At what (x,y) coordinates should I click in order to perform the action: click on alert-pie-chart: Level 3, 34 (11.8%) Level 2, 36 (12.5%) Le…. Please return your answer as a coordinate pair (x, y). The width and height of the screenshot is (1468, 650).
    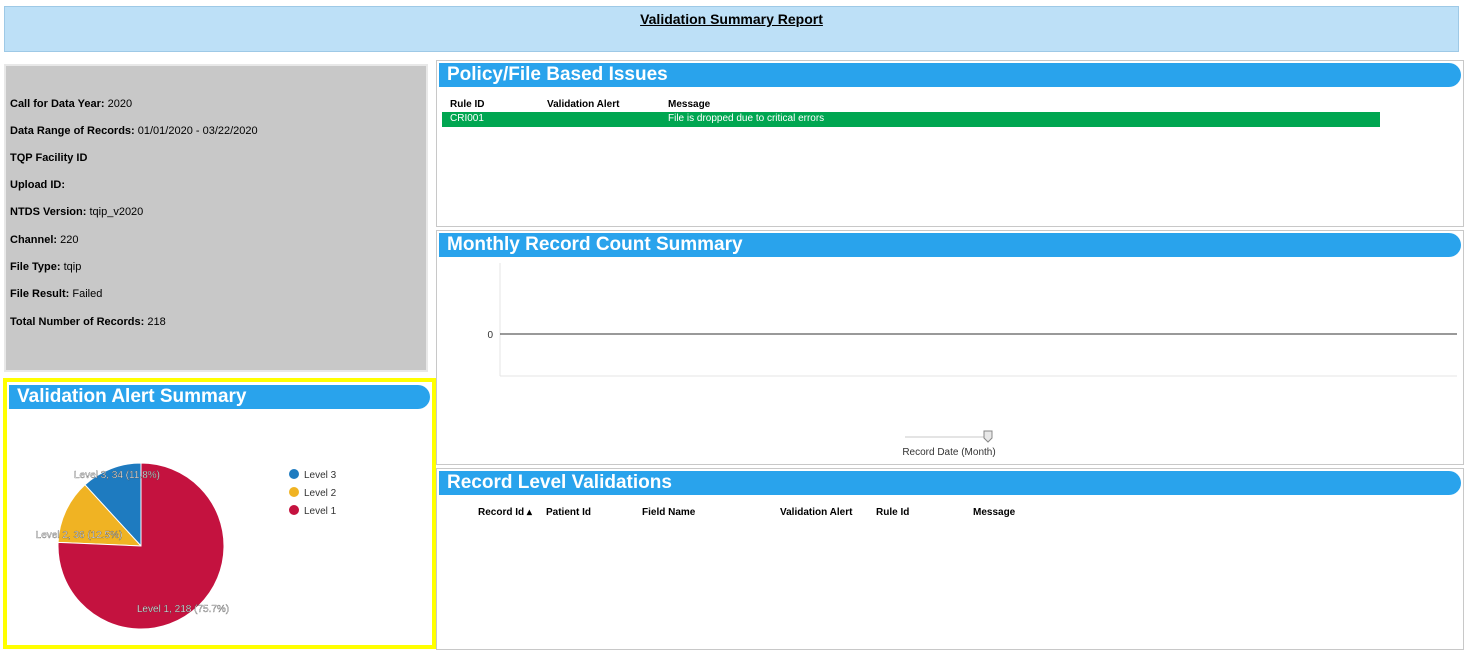
    Looking at the image, I should click on (186, 546).